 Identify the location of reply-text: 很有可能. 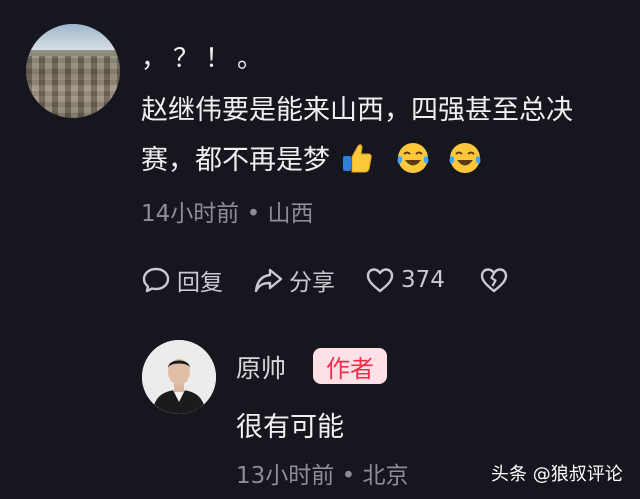
(290, 427).